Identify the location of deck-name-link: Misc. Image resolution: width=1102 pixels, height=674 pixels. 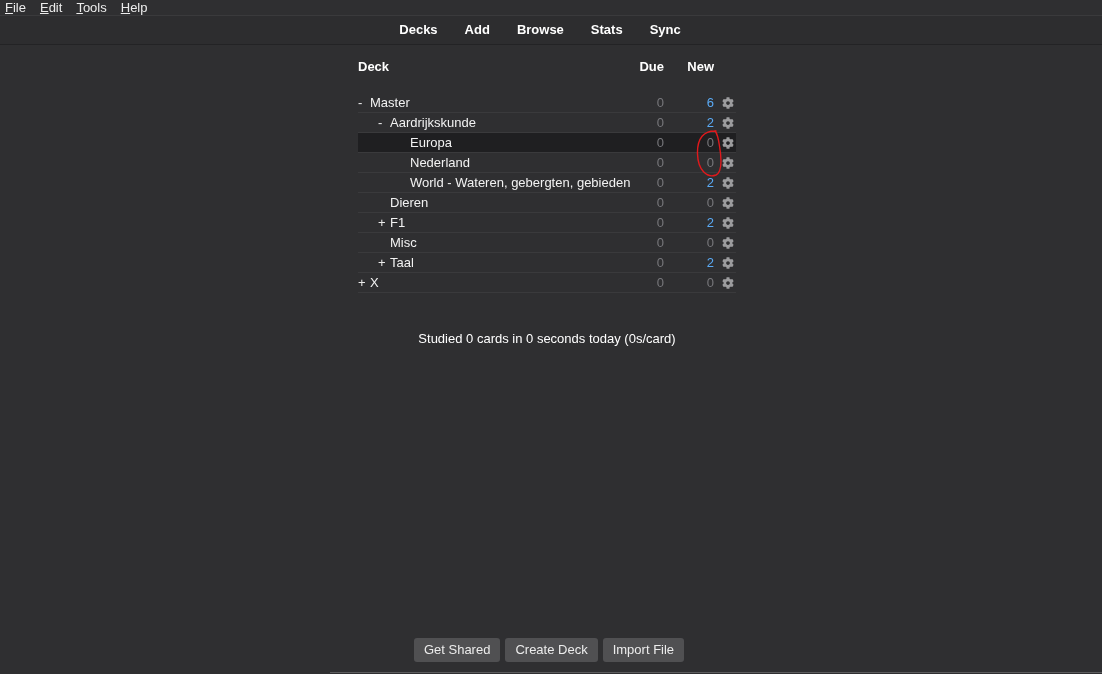
(403, 242).